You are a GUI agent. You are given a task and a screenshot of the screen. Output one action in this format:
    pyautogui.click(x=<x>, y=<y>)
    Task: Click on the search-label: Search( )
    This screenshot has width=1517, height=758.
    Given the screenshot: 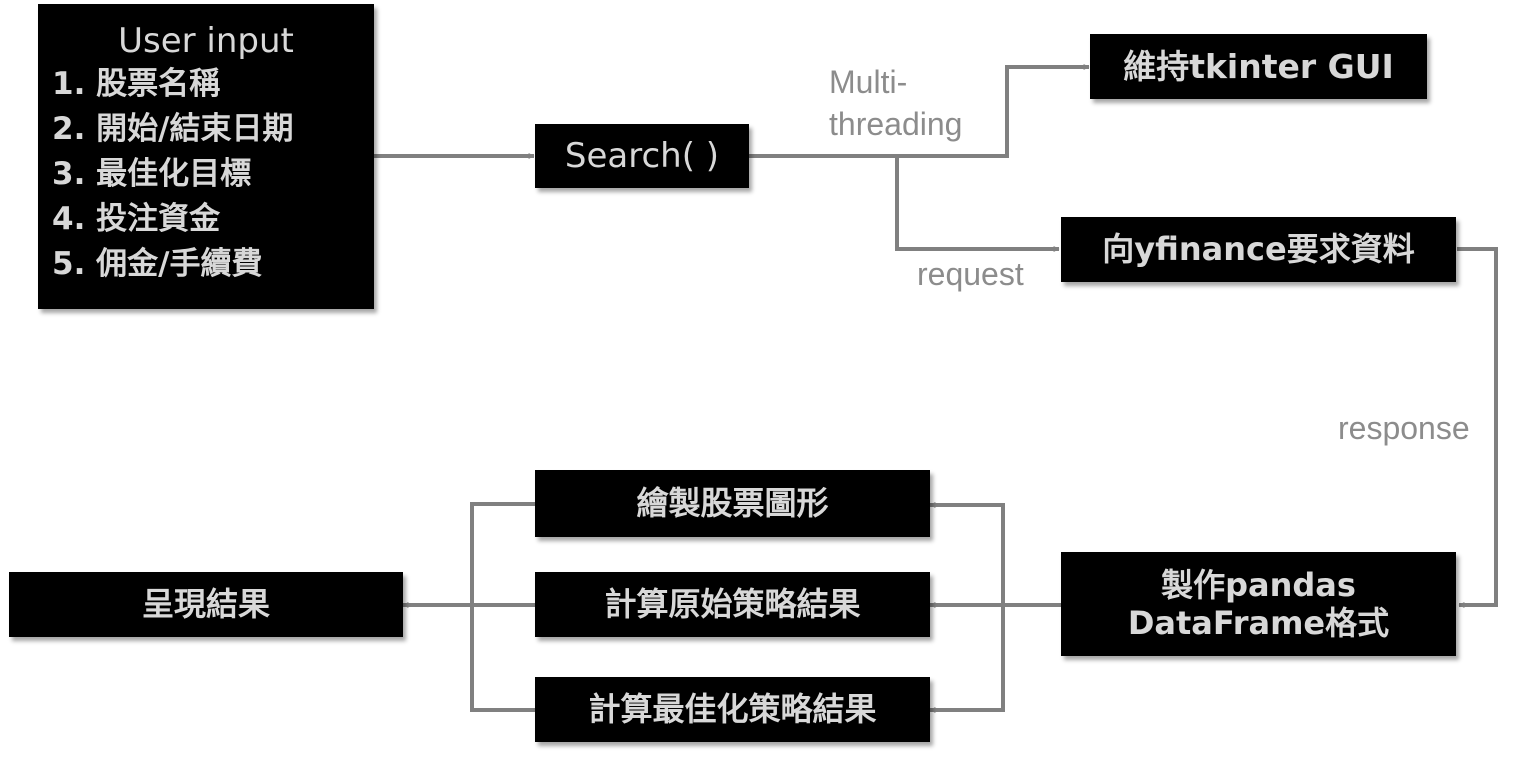 What is the action you would take?
    pyautogui.click(x=642, y=155)
    